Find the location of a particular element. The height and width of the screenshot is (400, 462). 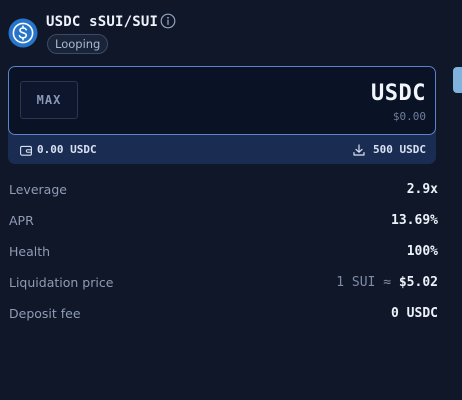

stat-label: Liquidation price is located at coordinates (61, 282).